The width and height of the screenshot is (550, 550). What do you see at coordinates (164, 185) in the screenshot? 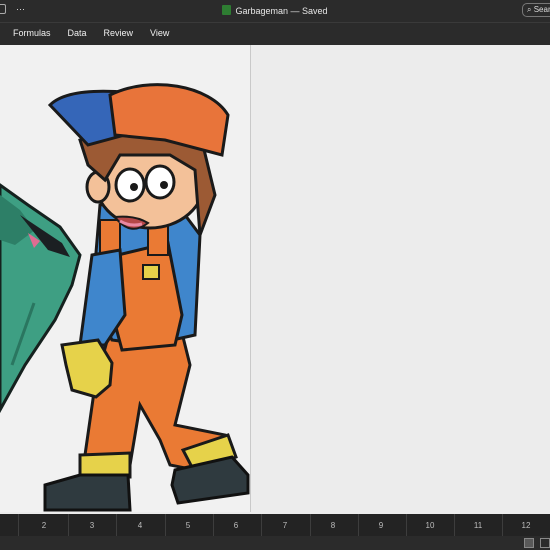
I see `right-pupil` at bounding box center [164, 185].